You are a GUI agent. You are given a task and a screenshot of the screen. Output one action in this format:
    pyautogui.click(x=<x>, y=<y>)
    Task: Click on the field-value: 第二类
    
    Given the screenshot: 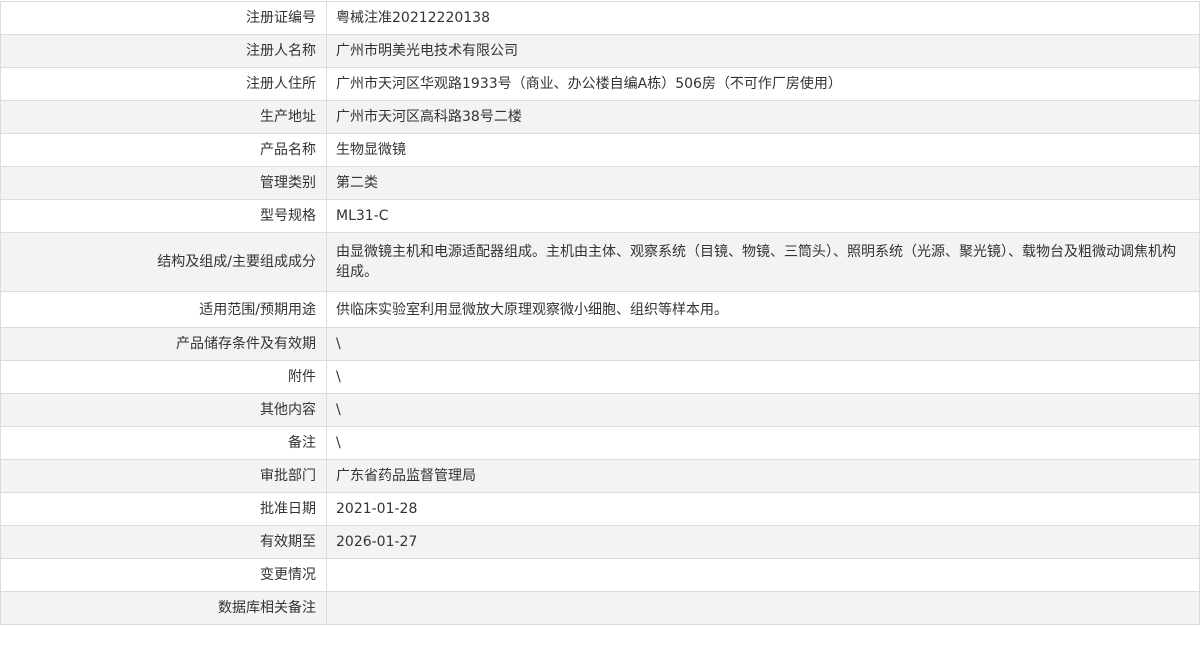 What is the action you would take?
    pyautogui.click(x=763, y=183)
    